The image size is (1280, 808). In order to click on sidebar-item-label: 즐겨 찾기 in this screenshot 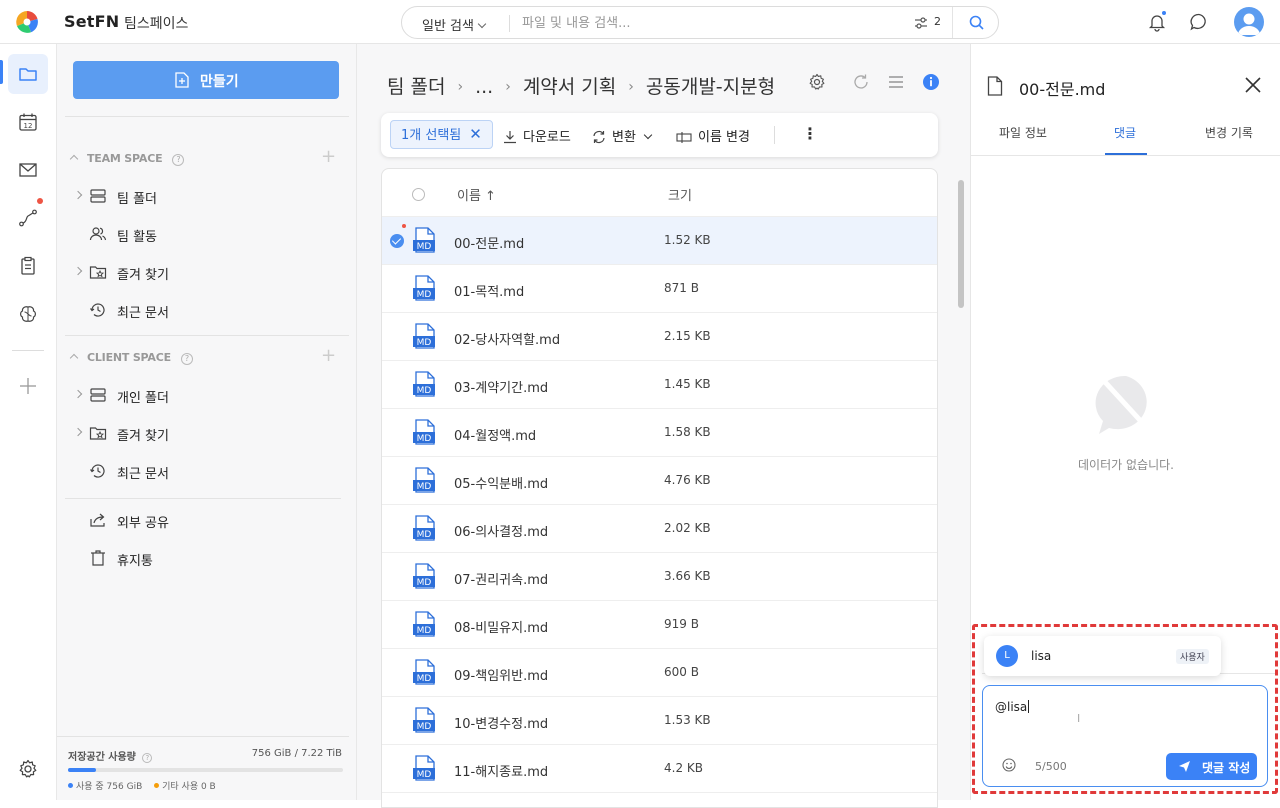, I will do `click(143, 275)`.